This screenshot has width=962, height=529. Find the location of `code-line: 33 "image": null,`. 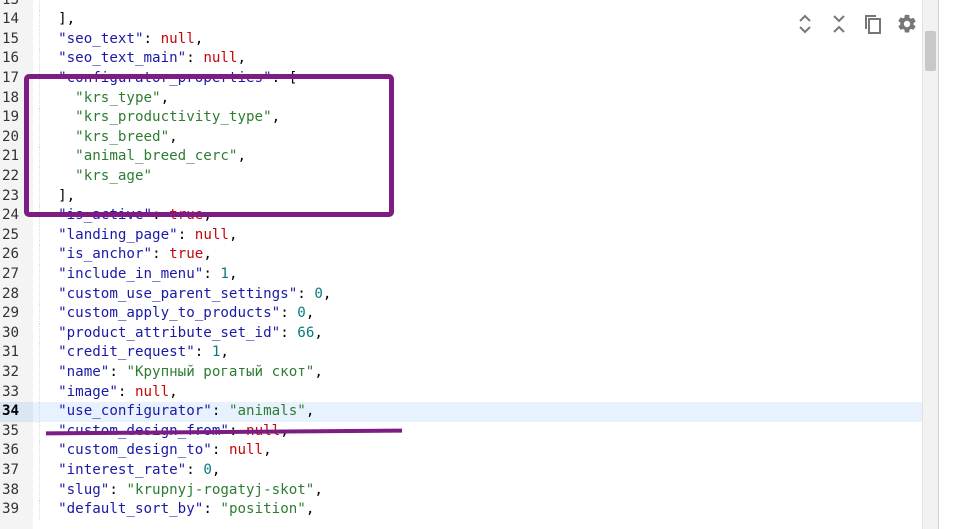

code-line: 33 "image": null, is located at coordinates (461, 392).